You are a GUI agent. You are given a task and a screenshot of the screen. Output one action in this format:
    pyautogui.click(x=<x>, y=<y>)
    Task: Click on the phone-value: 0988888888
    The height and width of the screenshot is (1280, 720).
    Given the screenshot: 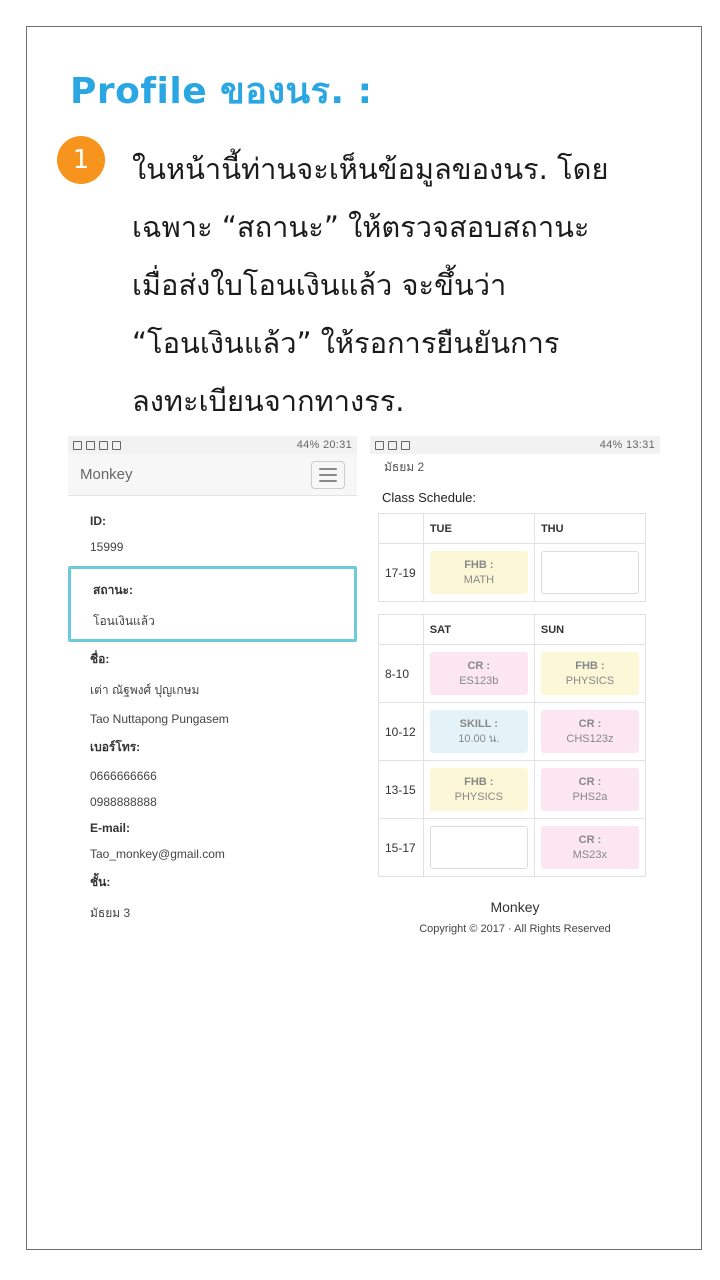 What is the action you would take?
    pyautogui.click(x=123, y=802)
    